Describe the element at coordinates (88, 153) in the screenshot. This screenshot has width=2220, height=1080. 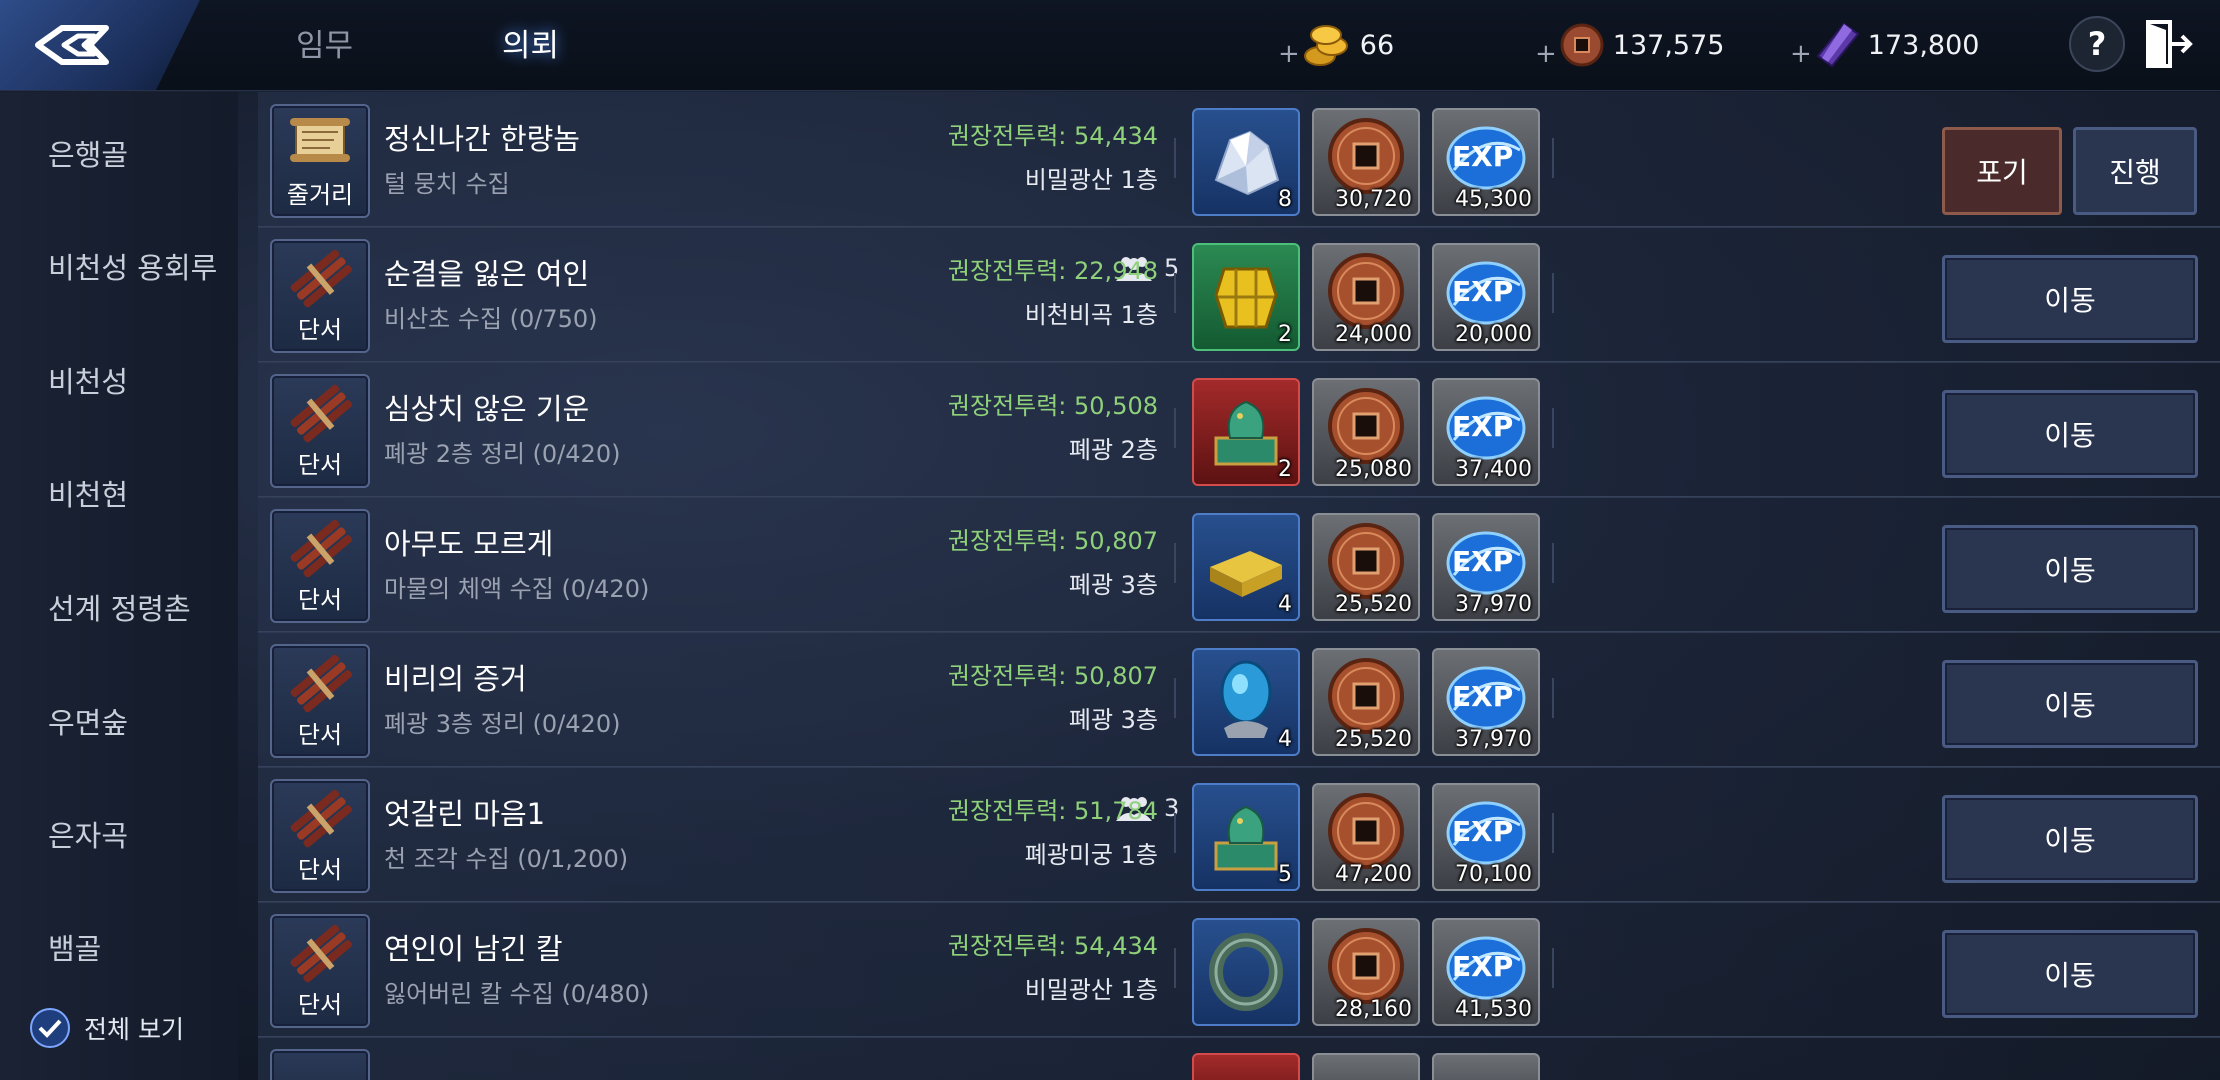
I see `sidebar-item-eunhaenggol: 은행골` at that location.